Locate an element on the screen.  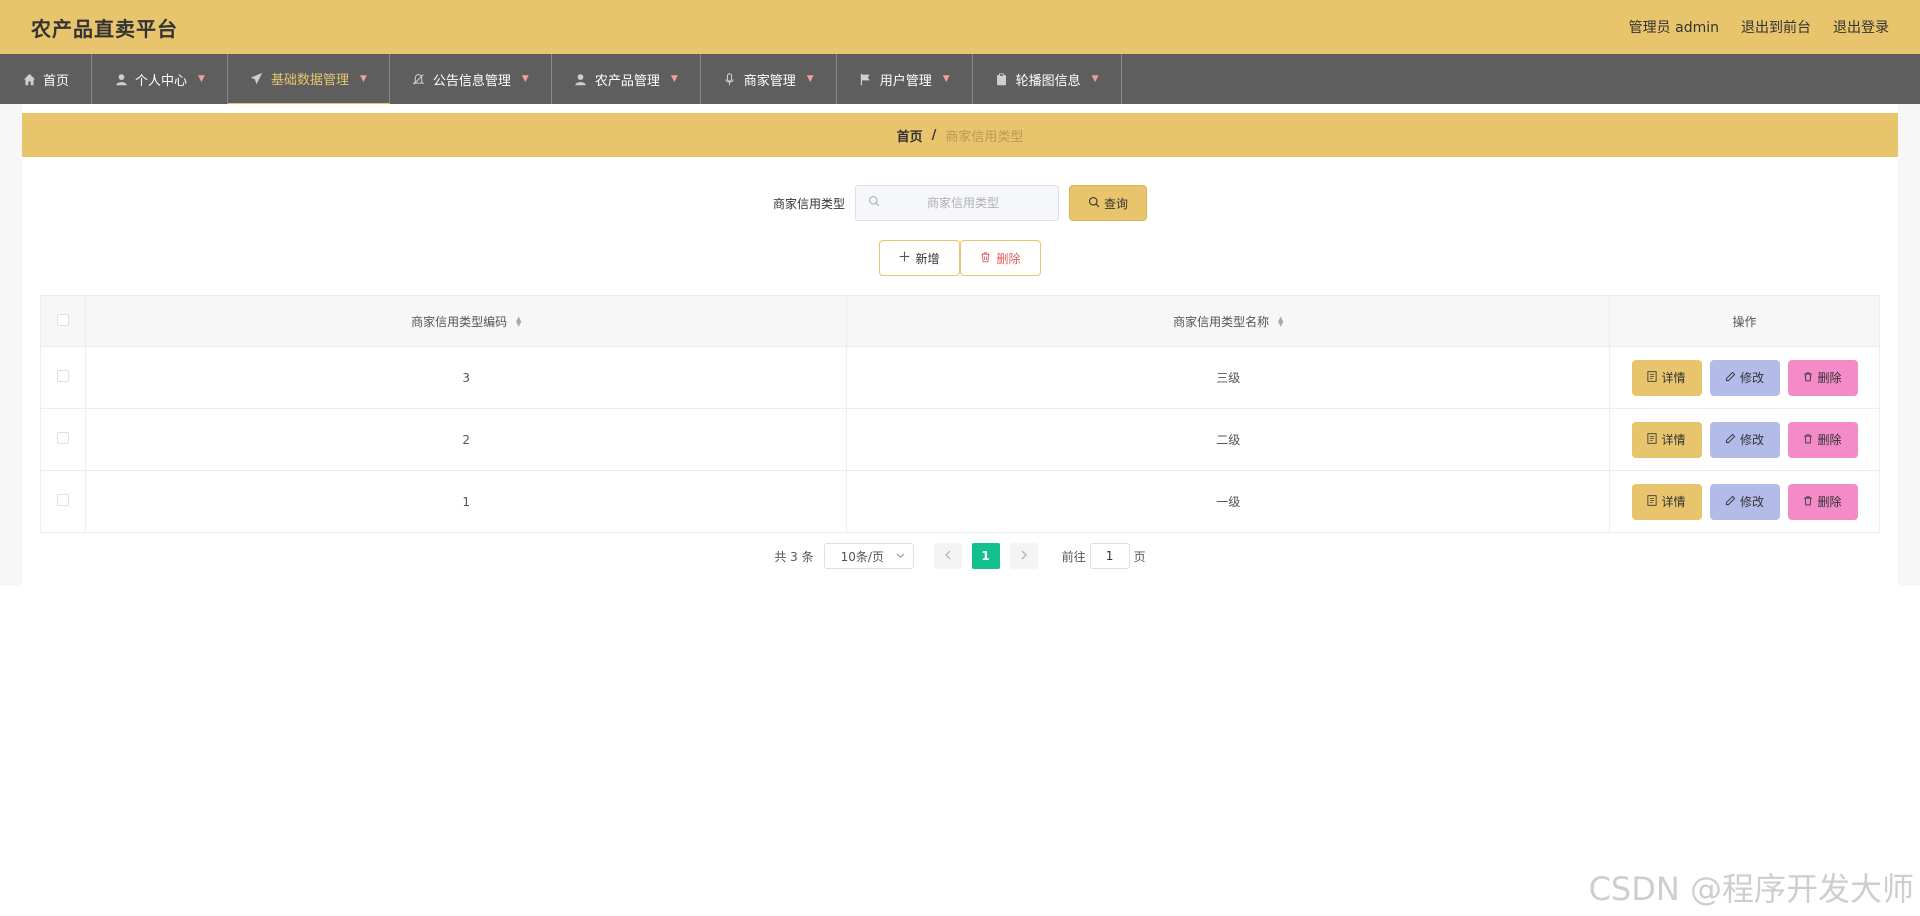
home-icon is located at coordinates (29, 79).